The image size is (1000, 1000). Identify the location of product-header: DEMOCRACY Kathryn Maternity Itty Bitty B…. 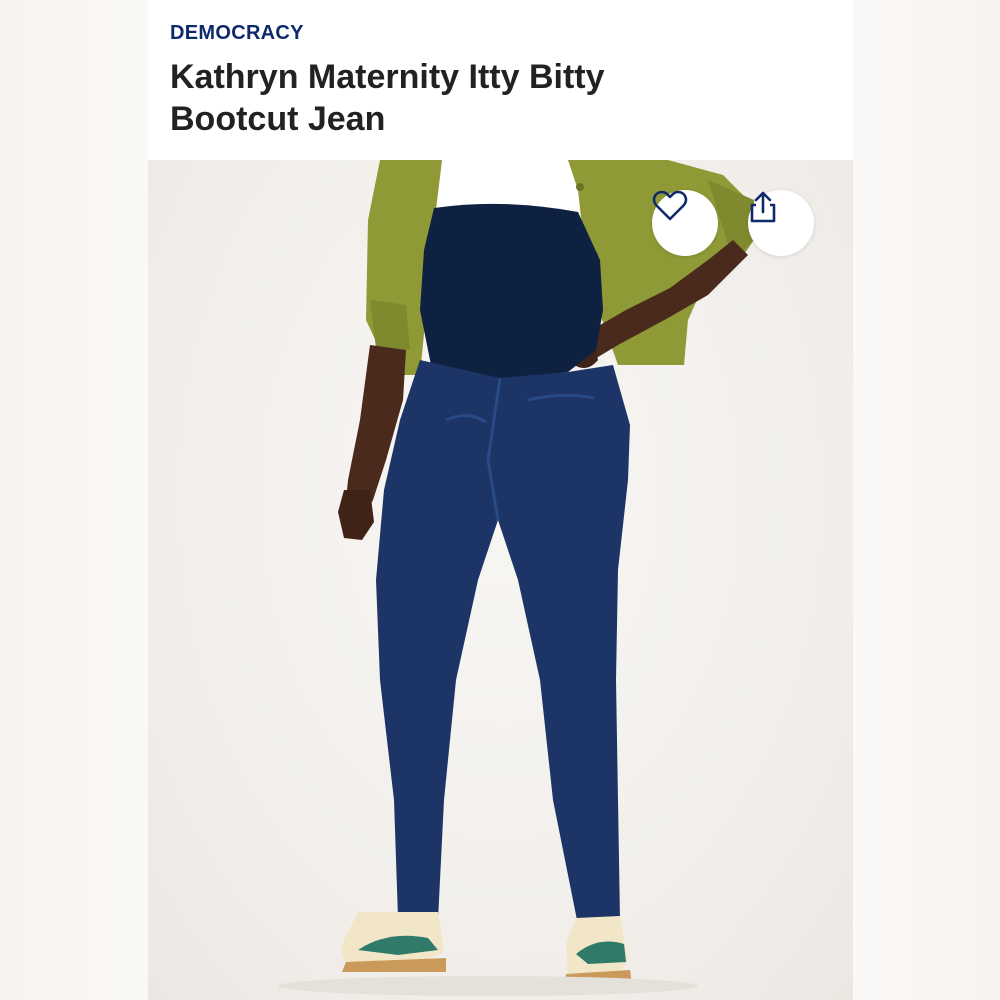
(500, 80).